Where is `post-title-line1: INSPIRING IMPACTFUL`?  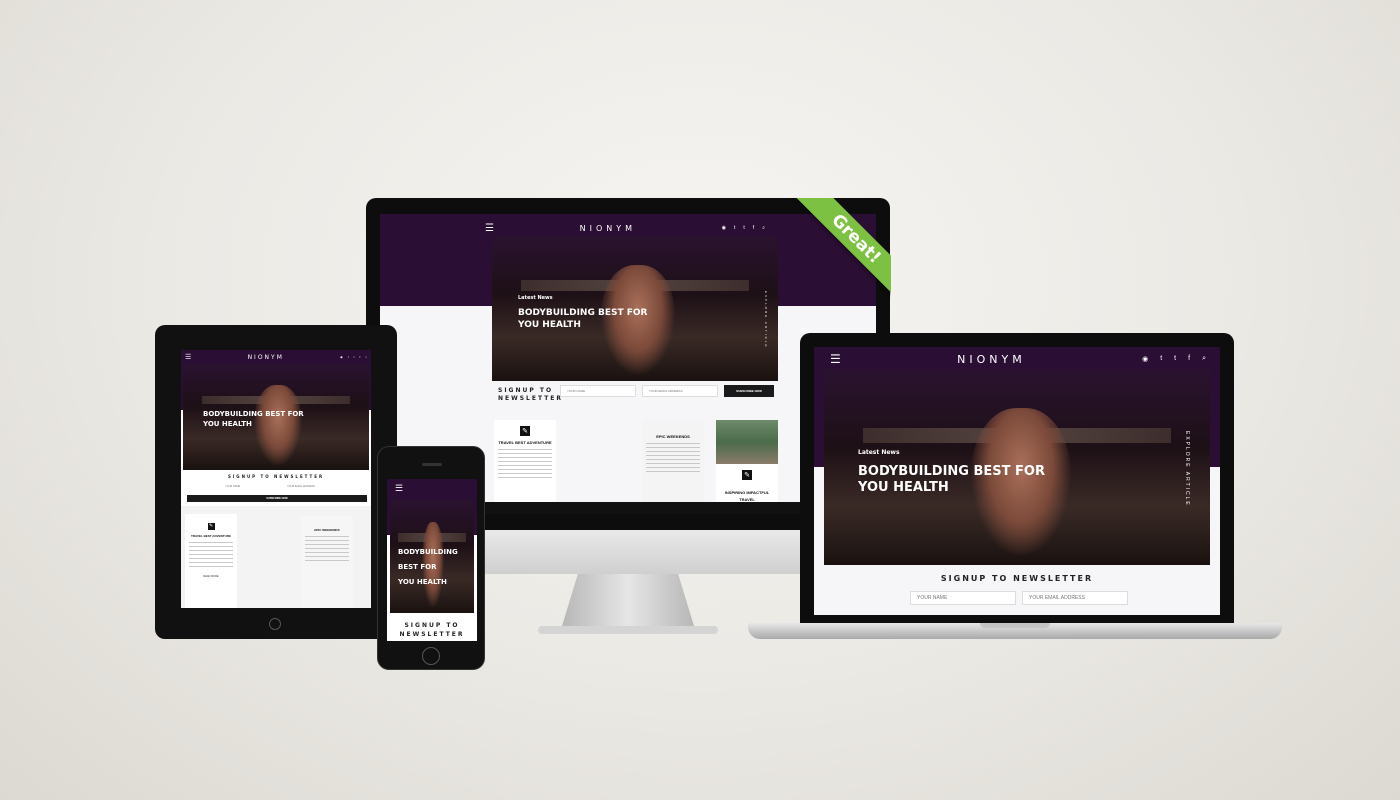 post-title-line1: INSPIRING IMPACTFUL is located at coordinates (747, 492).